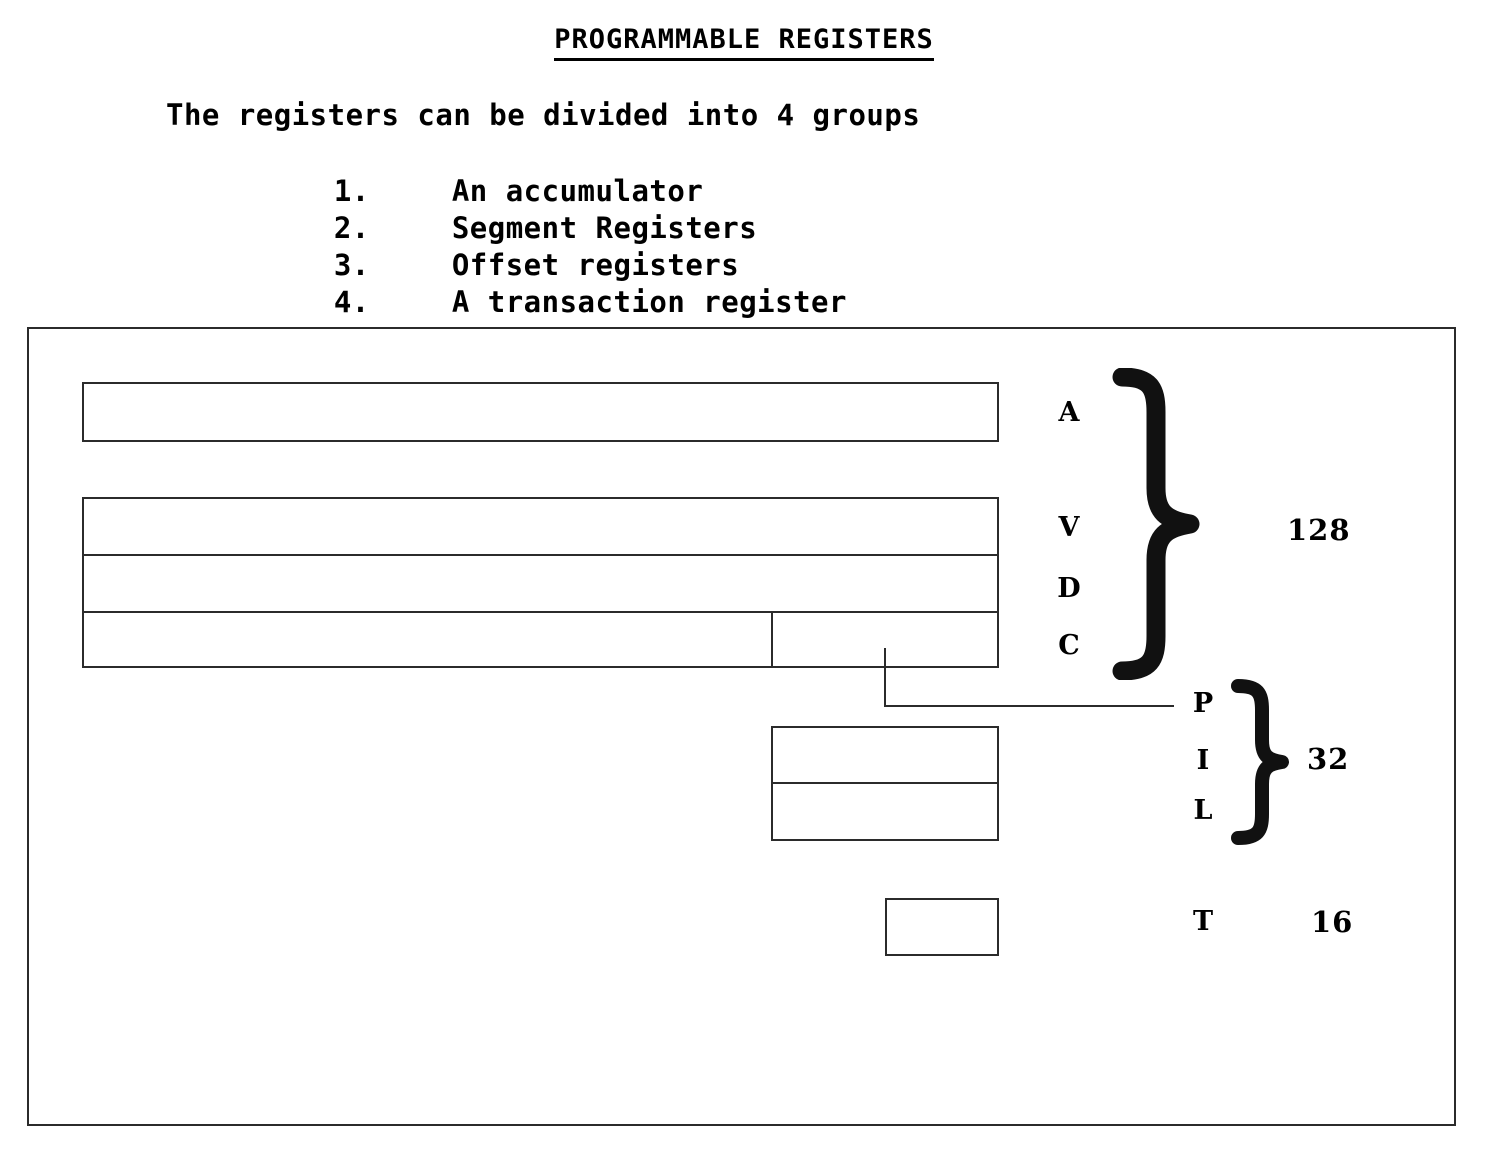  I want to click on register-label-d: D, so click(1069, 588).